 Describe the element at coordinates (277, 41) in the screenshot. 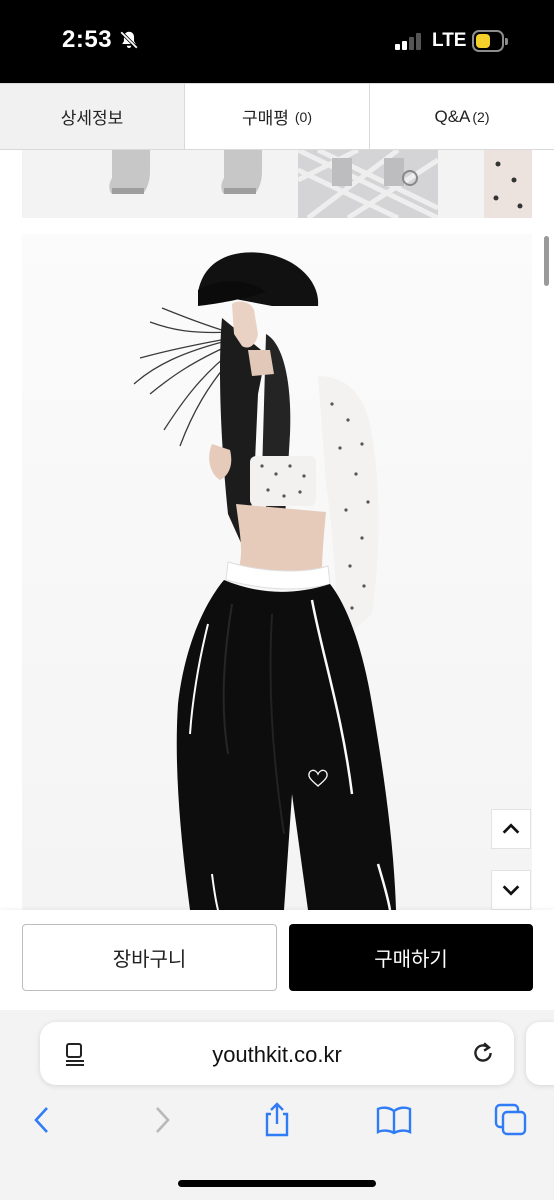

I see `status-bar: 2:53 LTE` at that location.